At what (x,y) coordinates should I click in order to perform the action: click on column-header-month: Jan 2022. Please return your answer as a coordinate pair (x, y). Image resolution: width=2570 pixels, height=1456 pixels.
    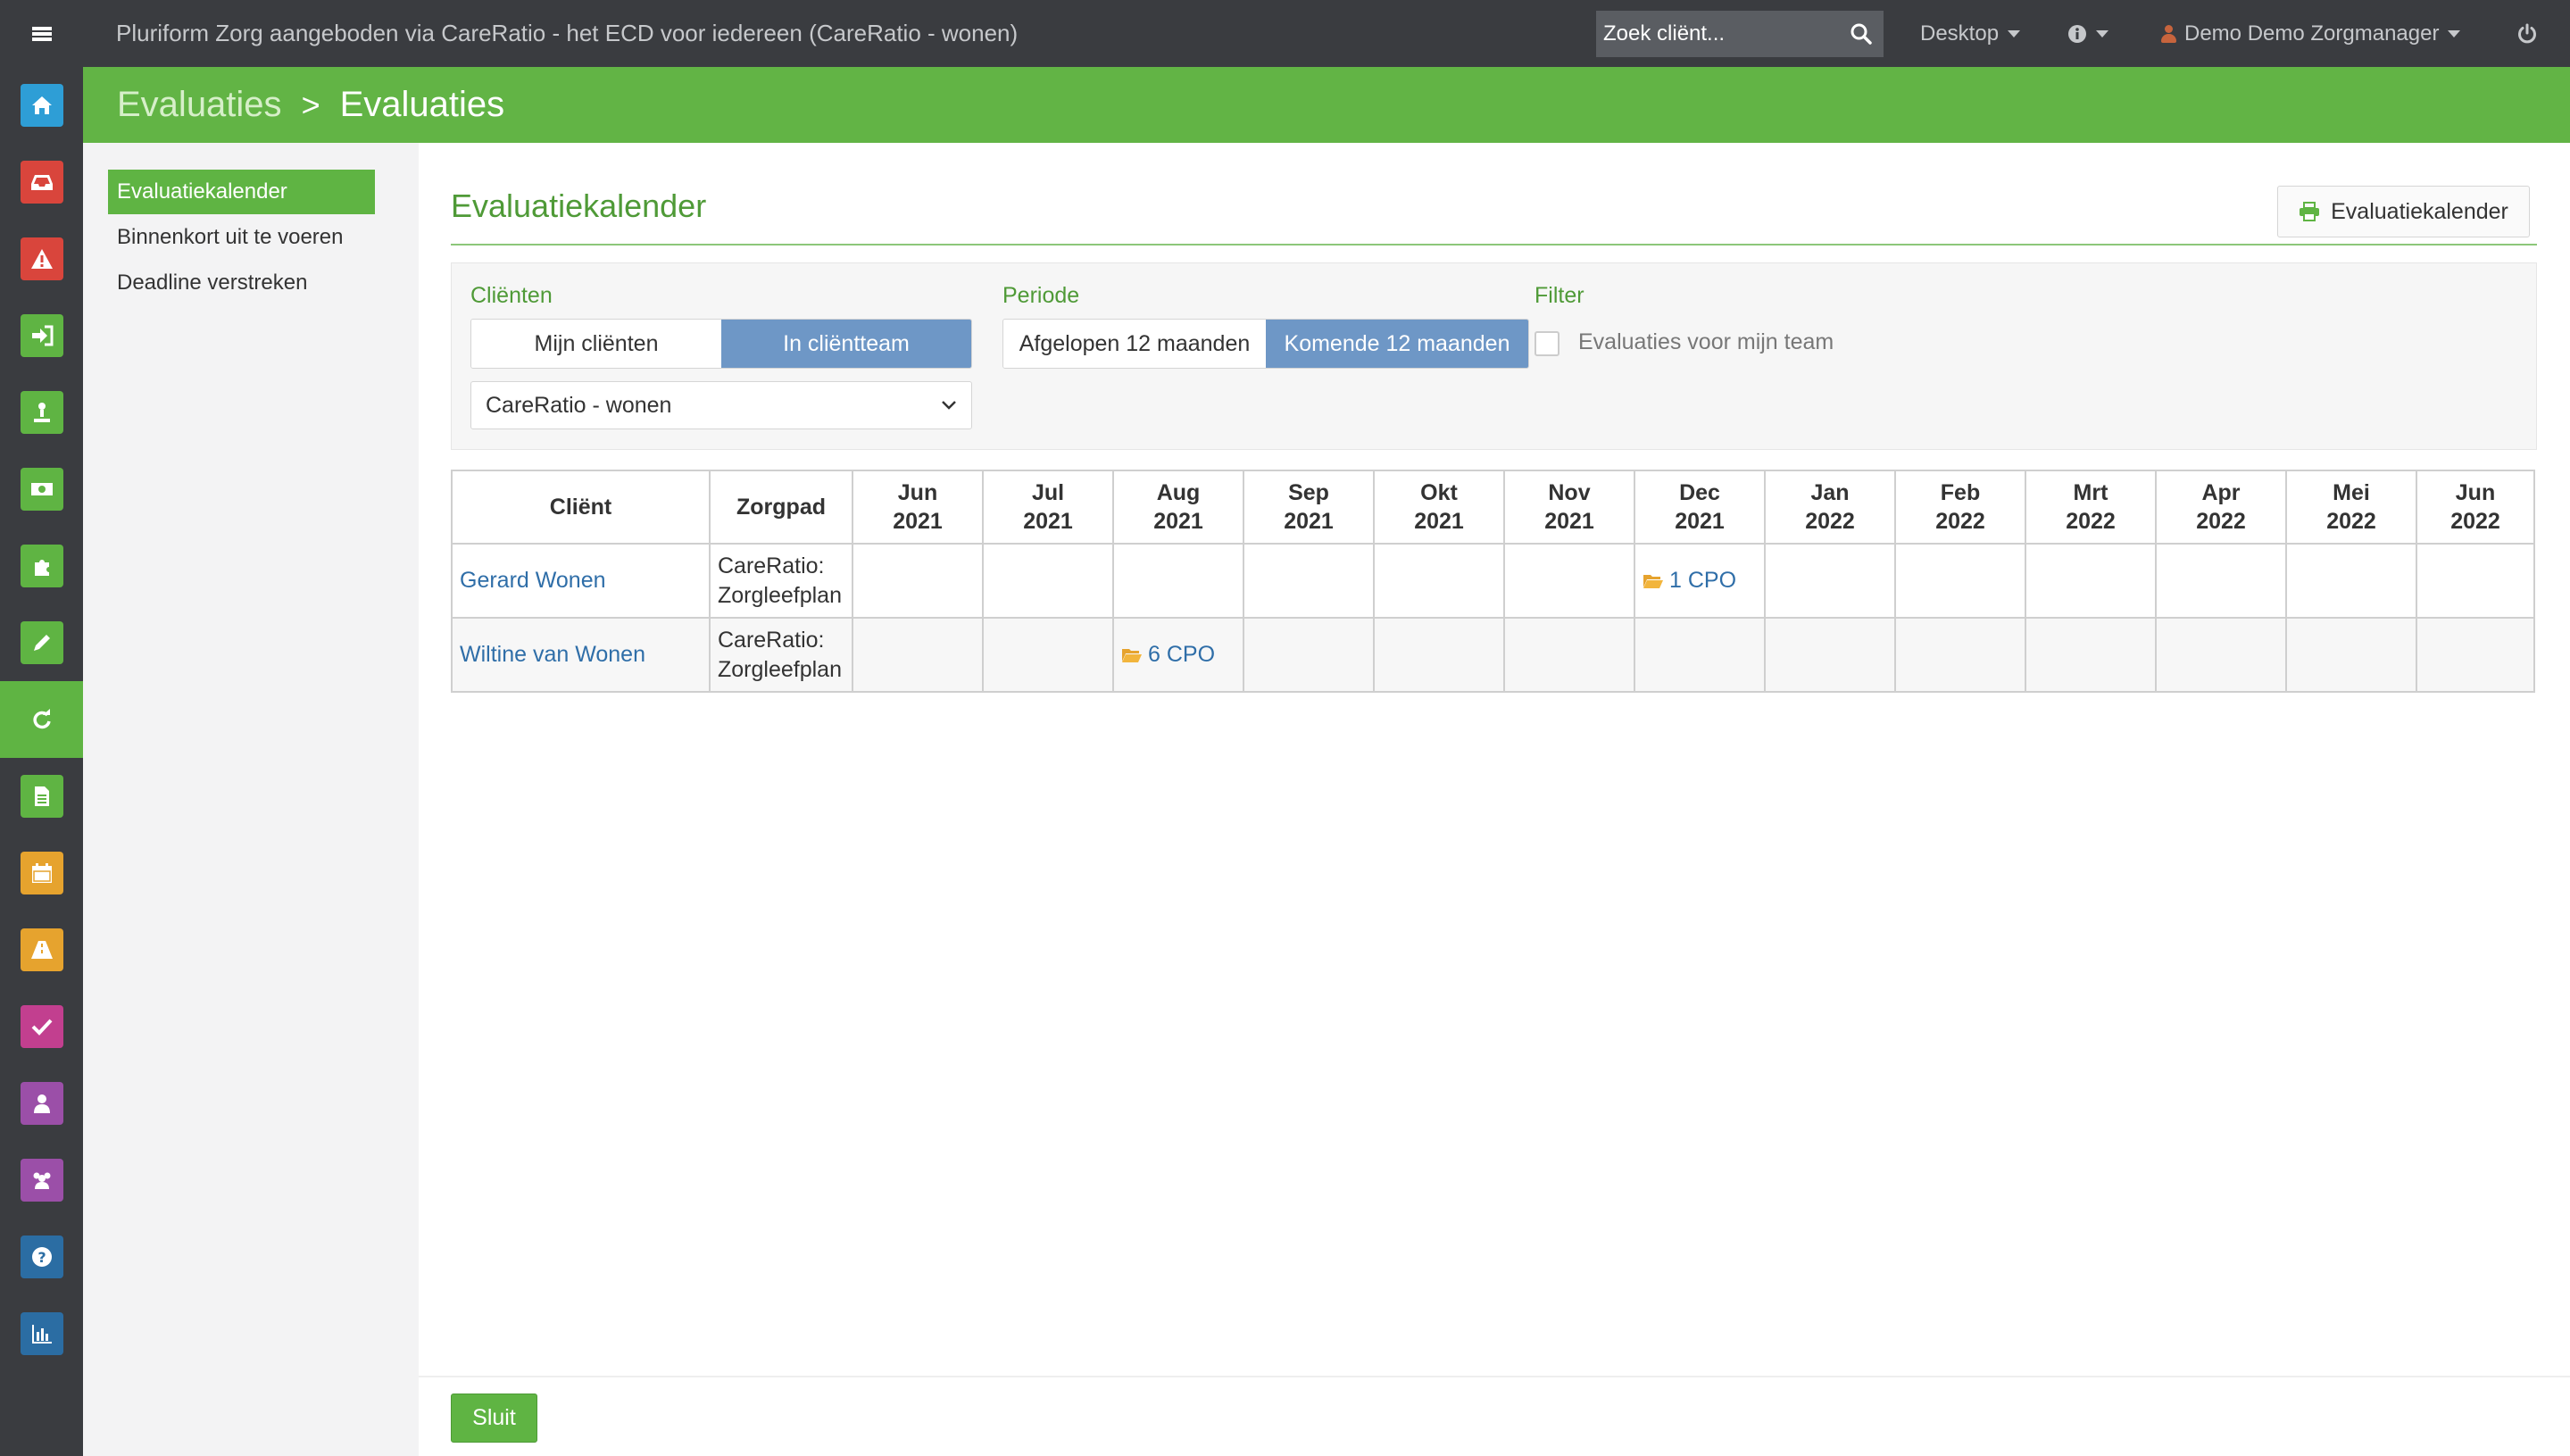
    Looking at the image, I should click on (1830, 508).